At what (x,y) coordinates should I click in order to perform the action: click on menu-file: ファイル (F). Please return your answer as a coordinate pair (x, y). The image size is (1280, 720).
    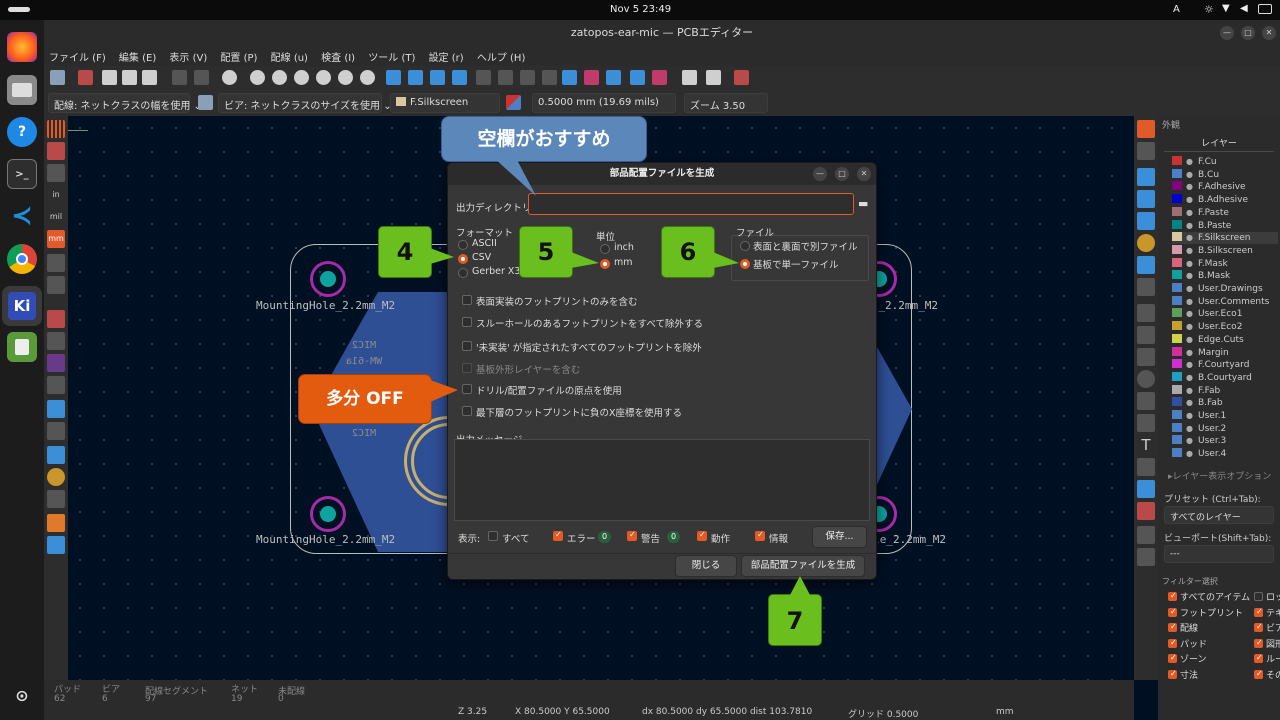
    Looking at the image, I should click on (77, 55).